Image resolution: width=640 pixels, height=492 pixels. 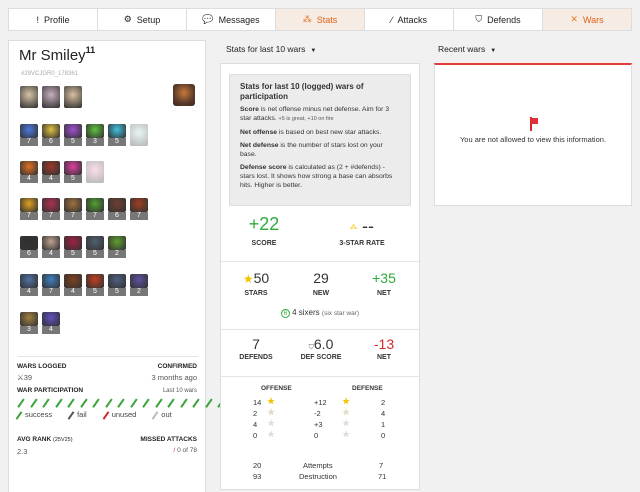 I want to click on tab-label: Messages, so click(x=239, y=19).